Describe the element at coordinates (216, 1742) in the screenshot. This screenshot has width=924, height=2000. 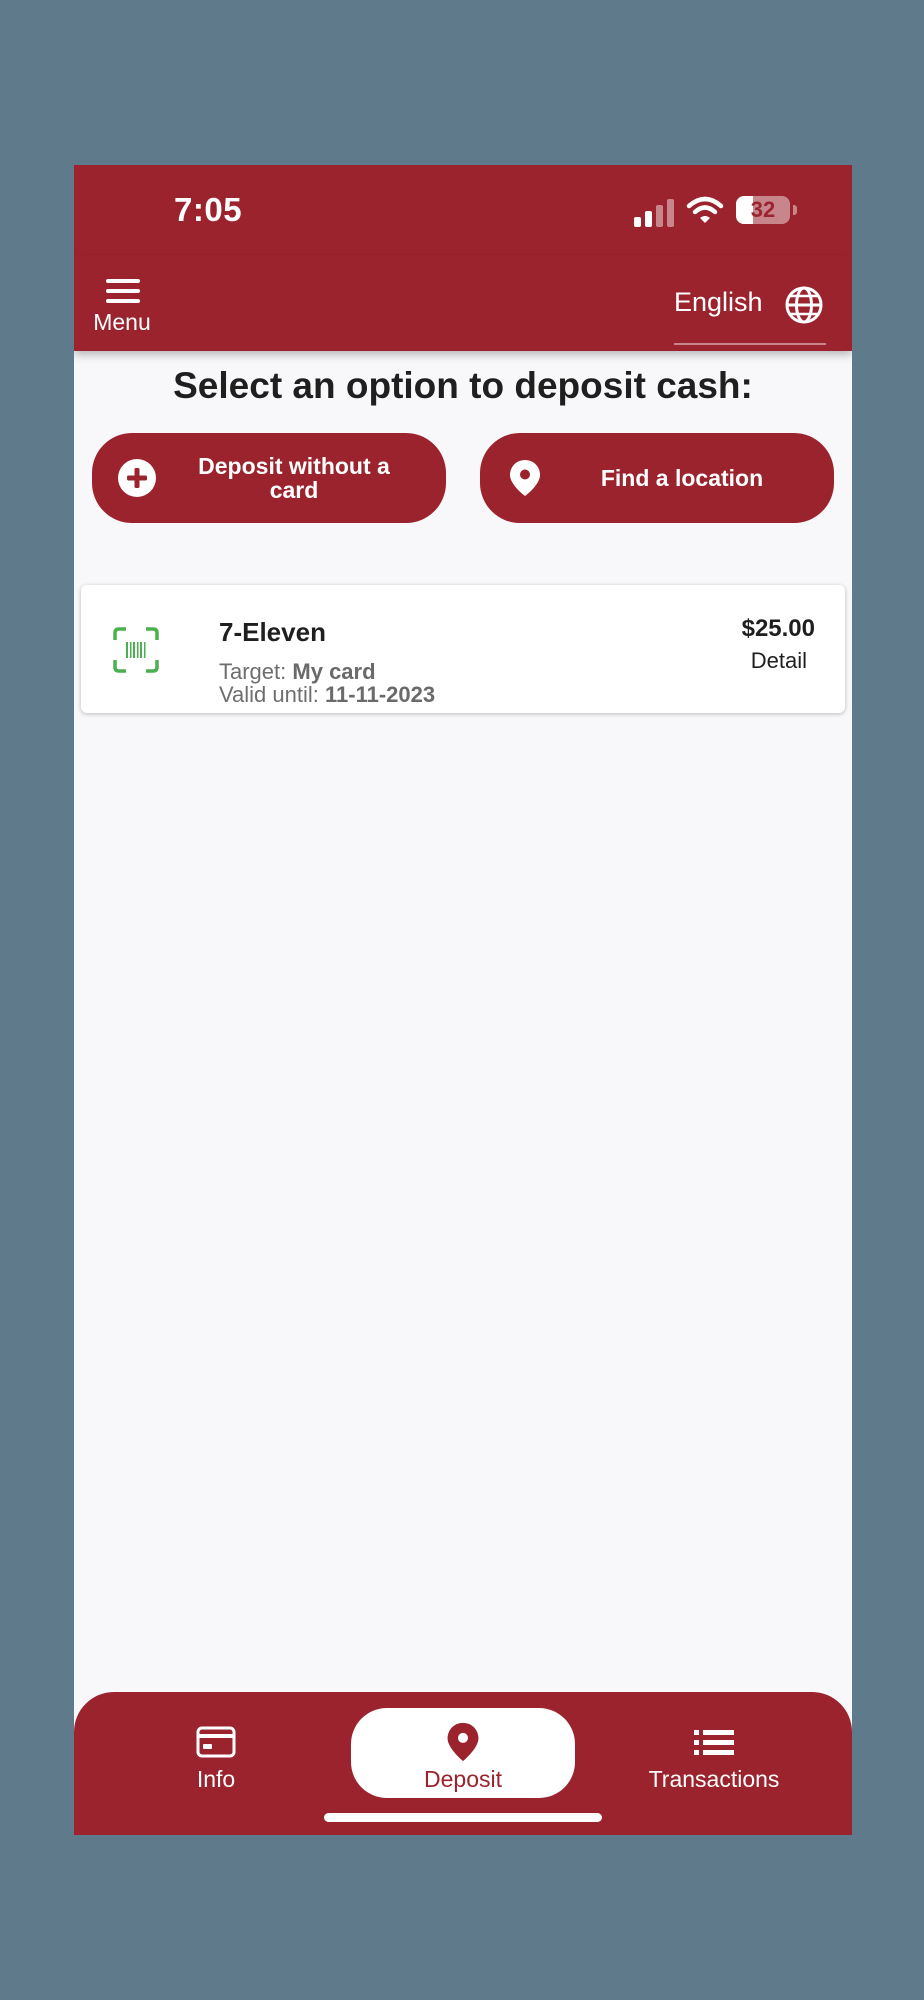
I see `credit-card-icon` at that location.